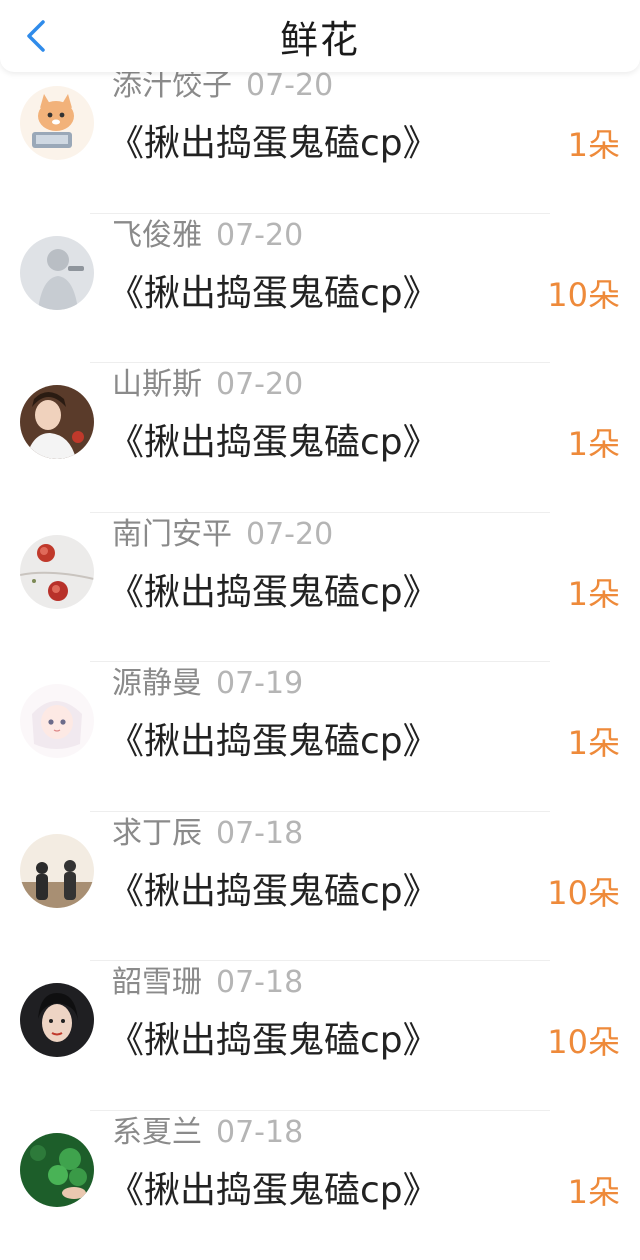 Image resolution: width=640 pixels, height=1260 pixels. Describe the element at coordinates (259, 683) in the screenshot. I see `gift-date: 07-19` at that location.